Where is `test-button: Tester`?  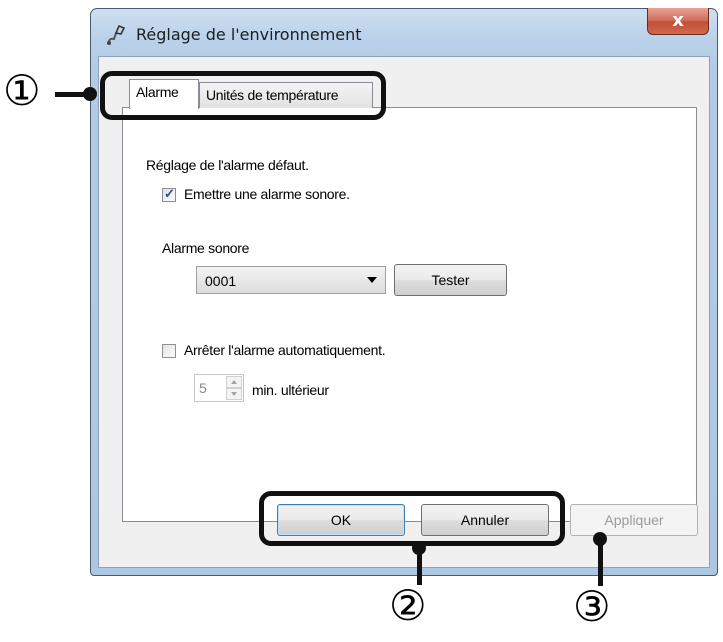
test-button: Tester is located at coordinates (450, 280).